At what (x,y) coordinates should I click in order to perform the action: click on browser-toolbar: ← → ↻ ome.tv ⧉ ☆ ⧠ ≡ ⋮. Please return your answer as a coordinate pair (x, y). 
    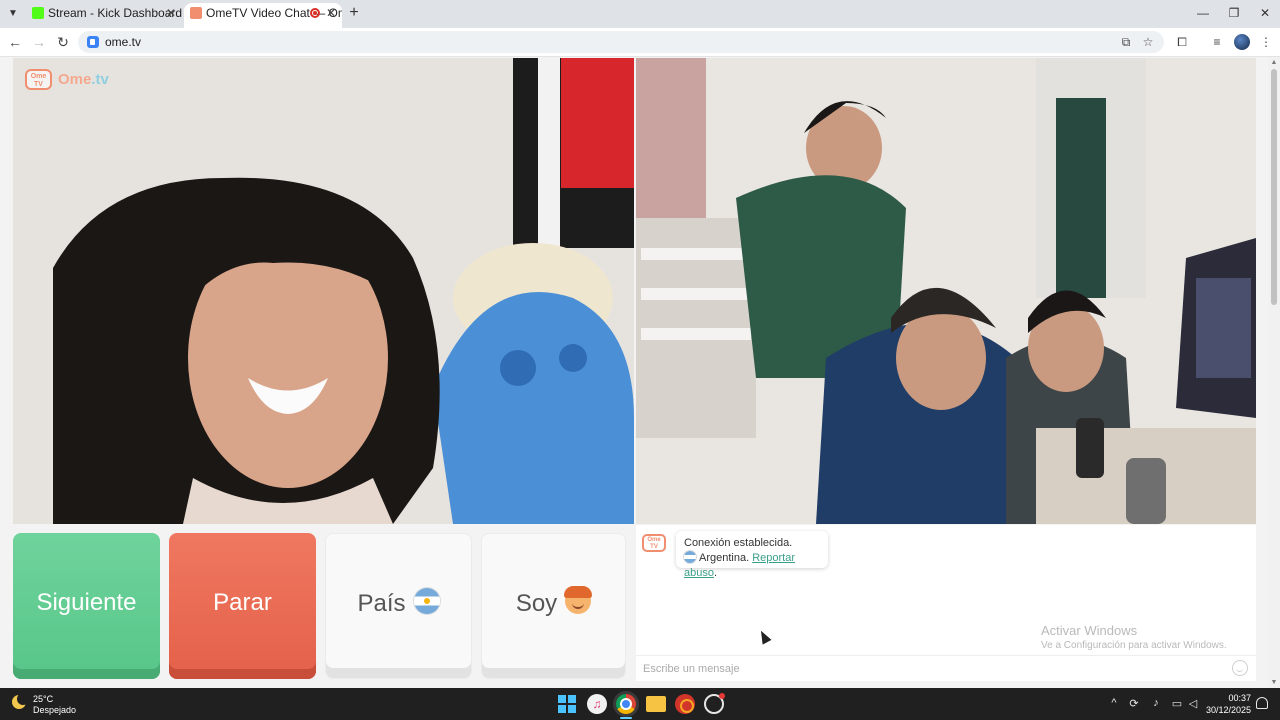
    Looking at the image, I should click on (640, 42).